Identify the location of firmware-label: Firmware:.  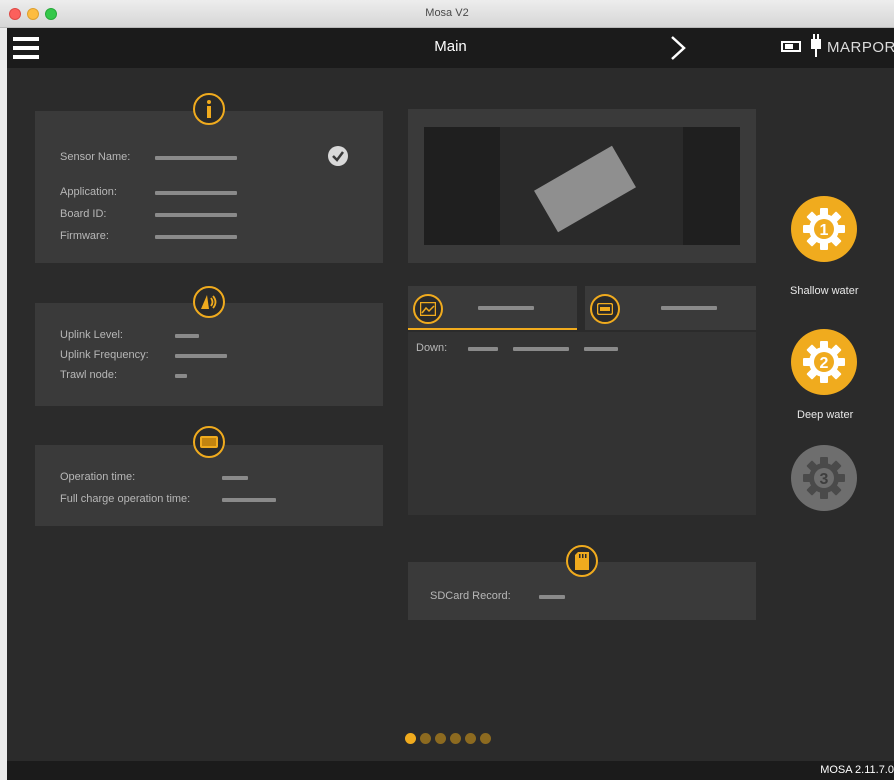
(84, 236).